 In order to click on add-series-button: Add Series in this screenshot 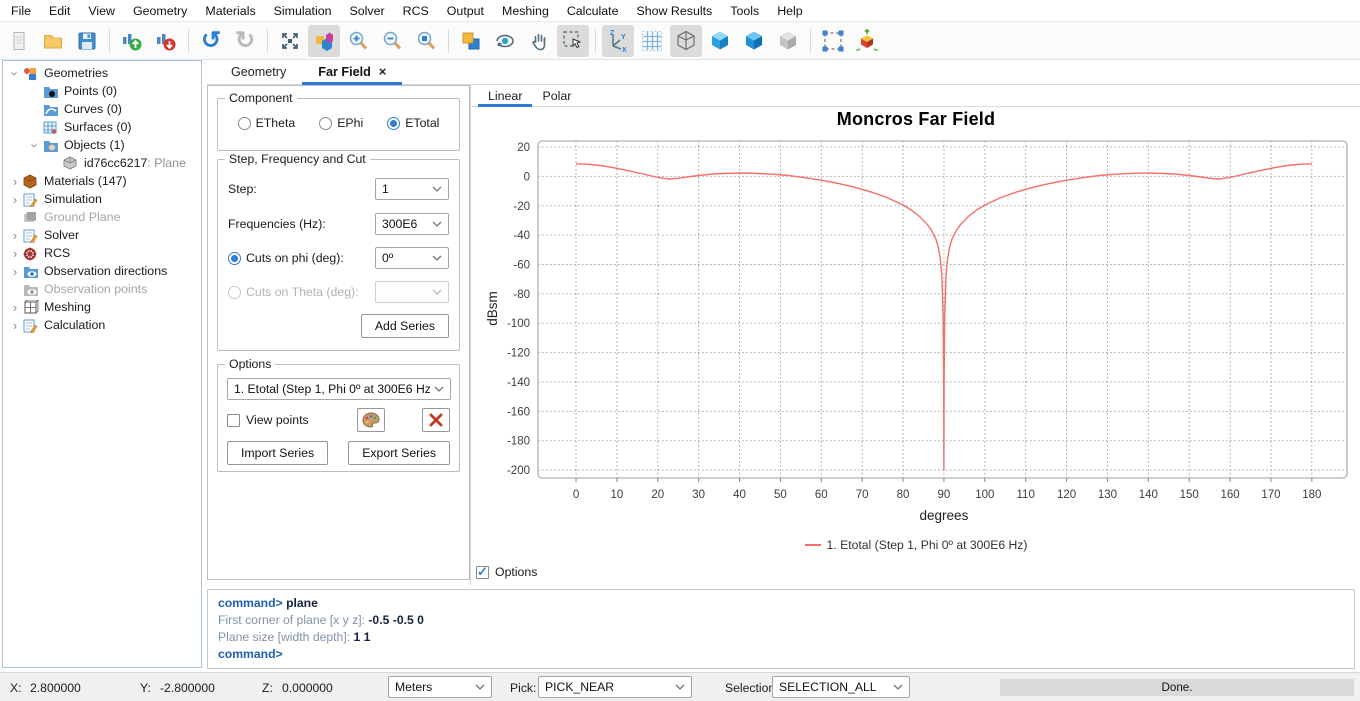, I will do `click(404, 326)`.